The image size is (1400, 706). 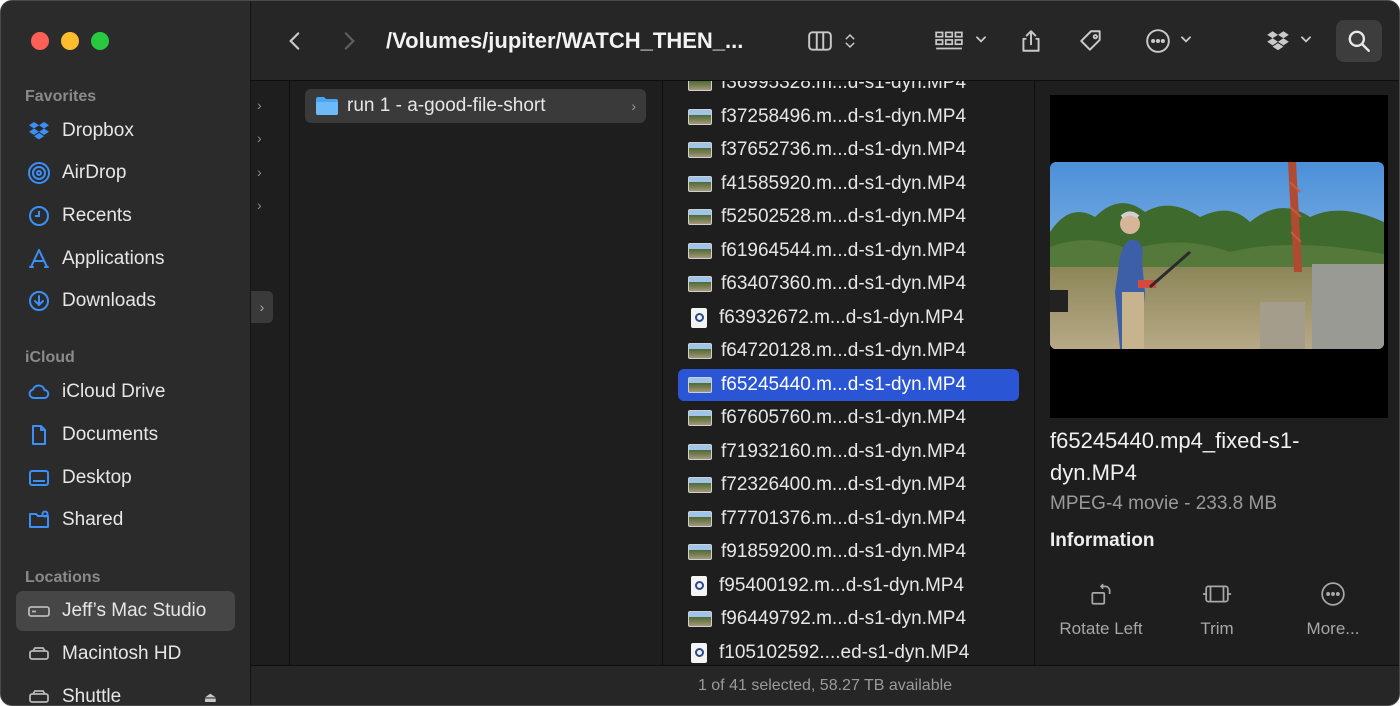 I want to click on file-name: f41585920.m...d-s1-dyn.MP4, so click(x=844, y=183).